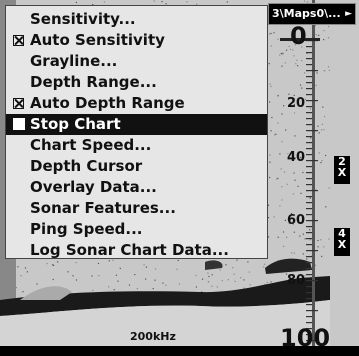  I want to click on frequency-label: 200kHz, so click(153, 336).